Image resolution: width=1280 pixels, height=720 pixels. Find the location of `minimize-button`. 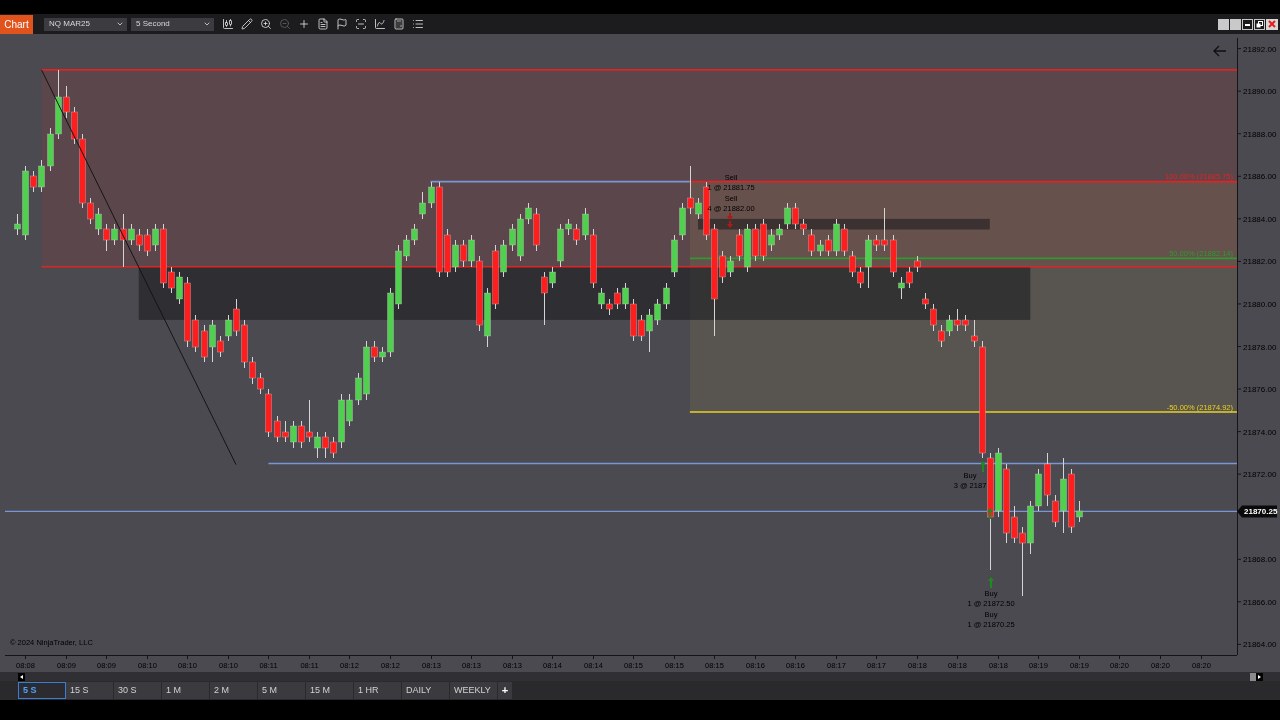

minimize-button is located at coordinates (1247, 24).